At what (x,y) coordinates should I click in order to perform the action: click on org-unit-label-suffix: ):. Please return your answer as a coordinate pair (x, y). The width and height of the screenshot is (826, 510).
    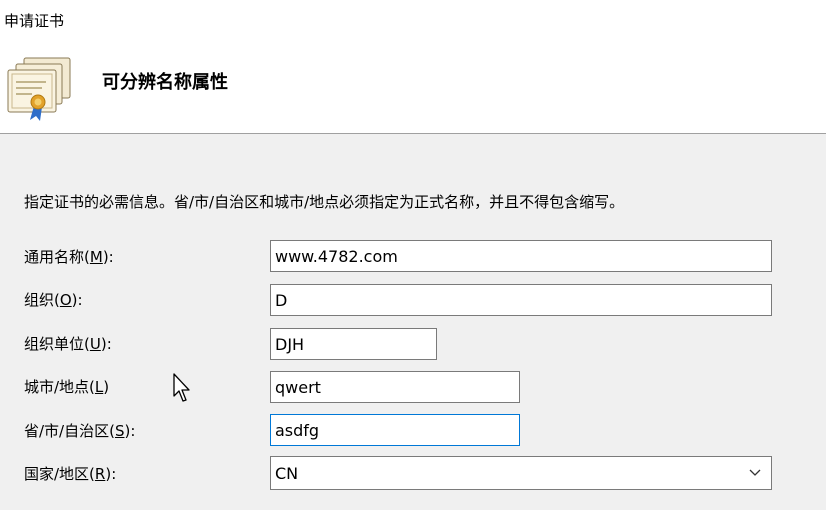
    Looking at the image, I should click on (106, 344).